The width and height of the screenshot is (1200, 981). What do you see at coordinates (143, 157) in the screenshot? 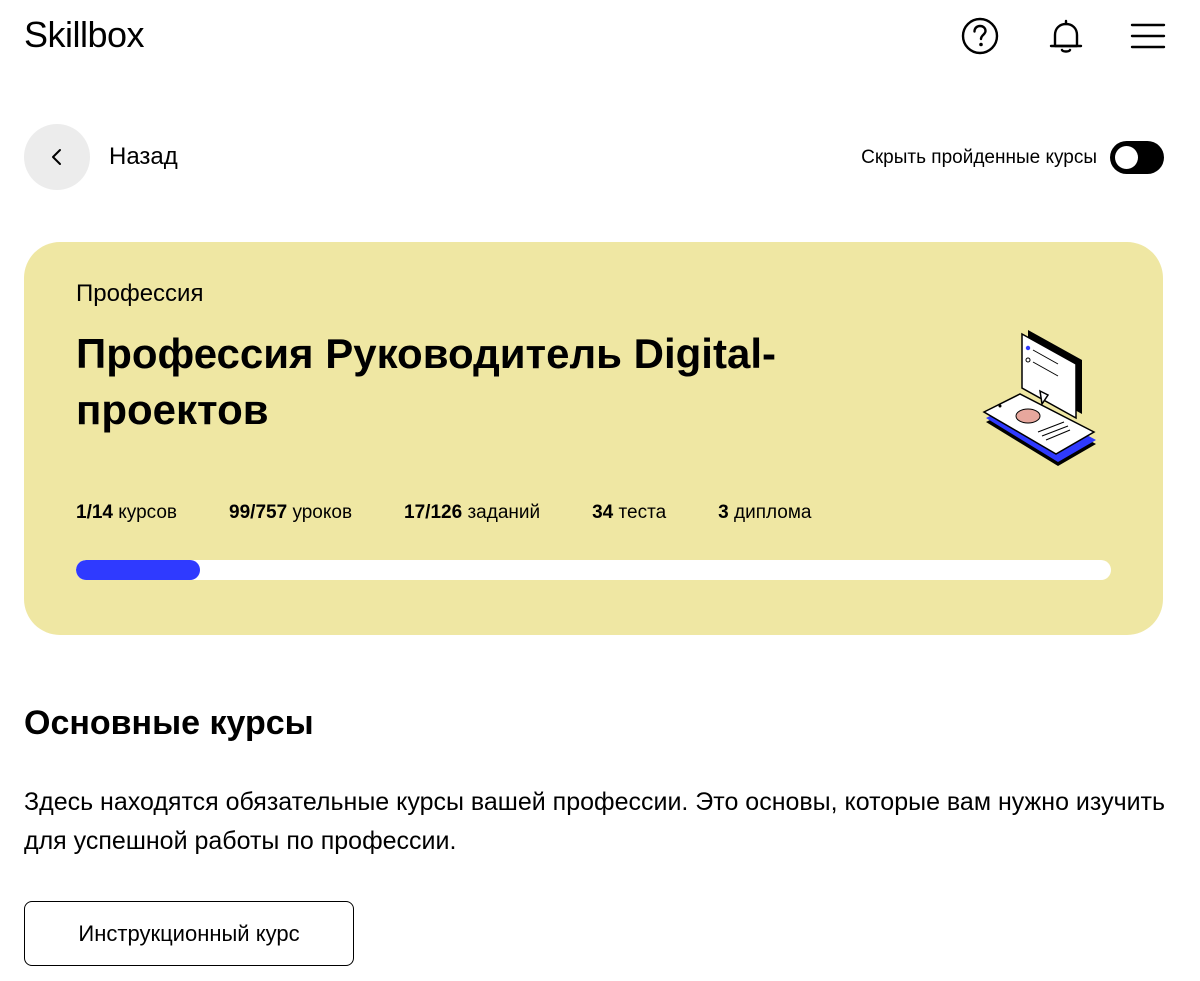
I see `back-label: Назад` at bounding box center [143, 157].